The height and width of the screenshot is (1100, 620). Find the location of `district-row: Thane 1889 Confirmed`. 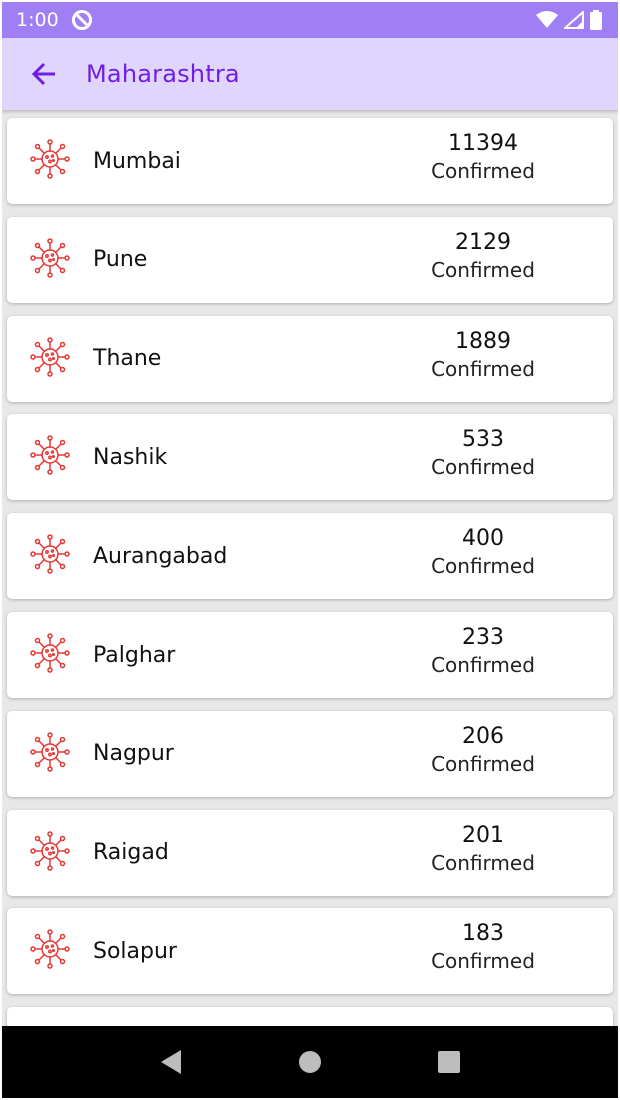

district-row: Thane 1889 Confirmed is located at coordinates (310, 358).